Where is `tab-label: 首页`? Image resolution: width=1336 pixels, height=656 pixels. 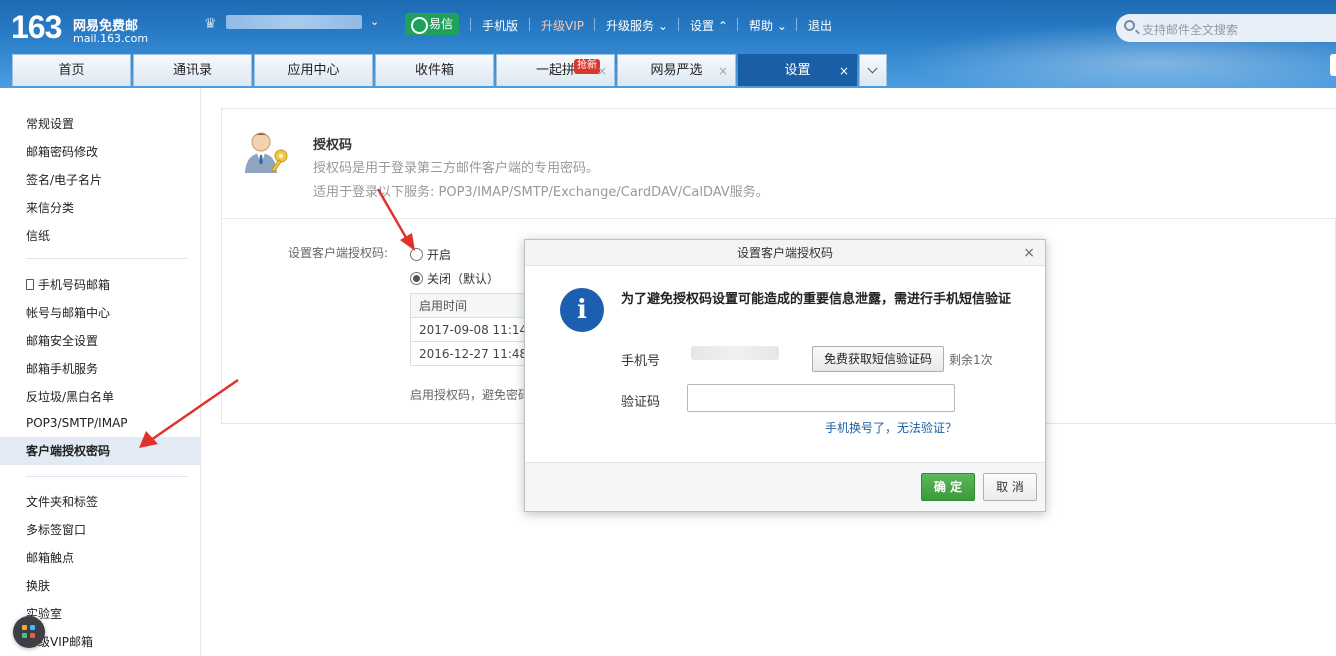
tab-label: 首页 is located at coordinates (71, 70).